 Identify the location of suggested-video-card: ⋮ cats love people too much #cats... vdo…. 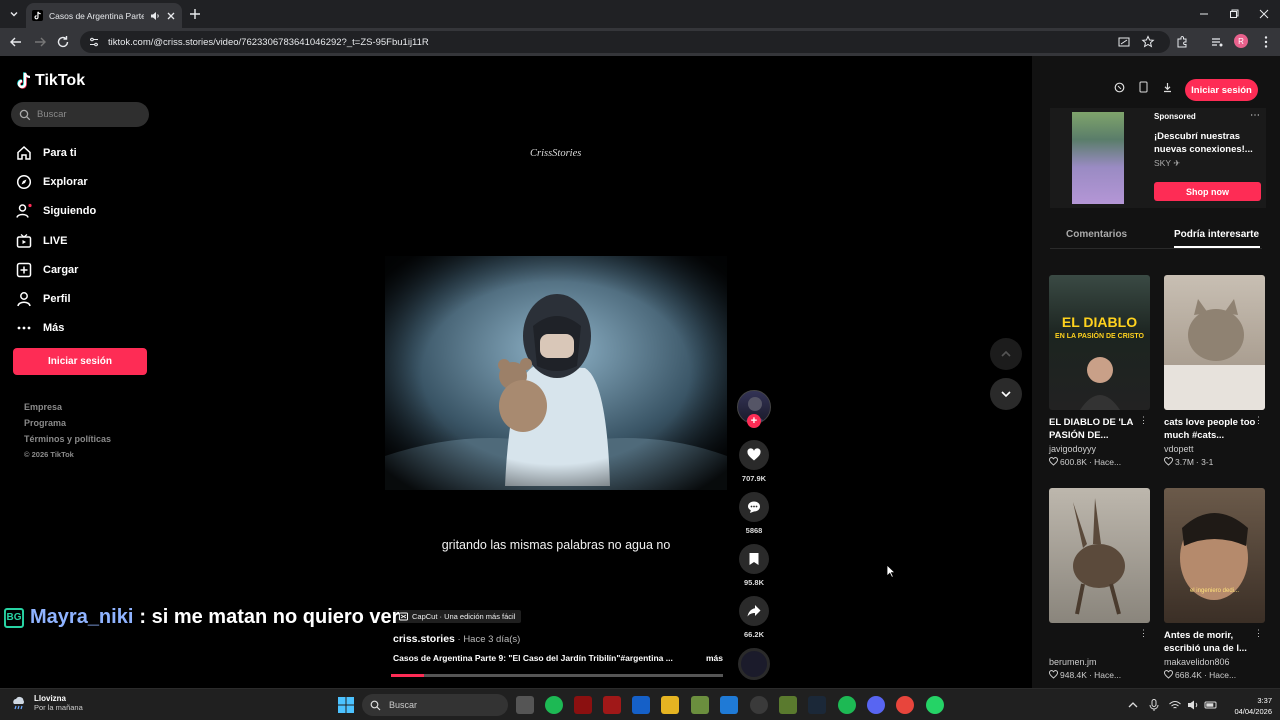
(1214, 371).